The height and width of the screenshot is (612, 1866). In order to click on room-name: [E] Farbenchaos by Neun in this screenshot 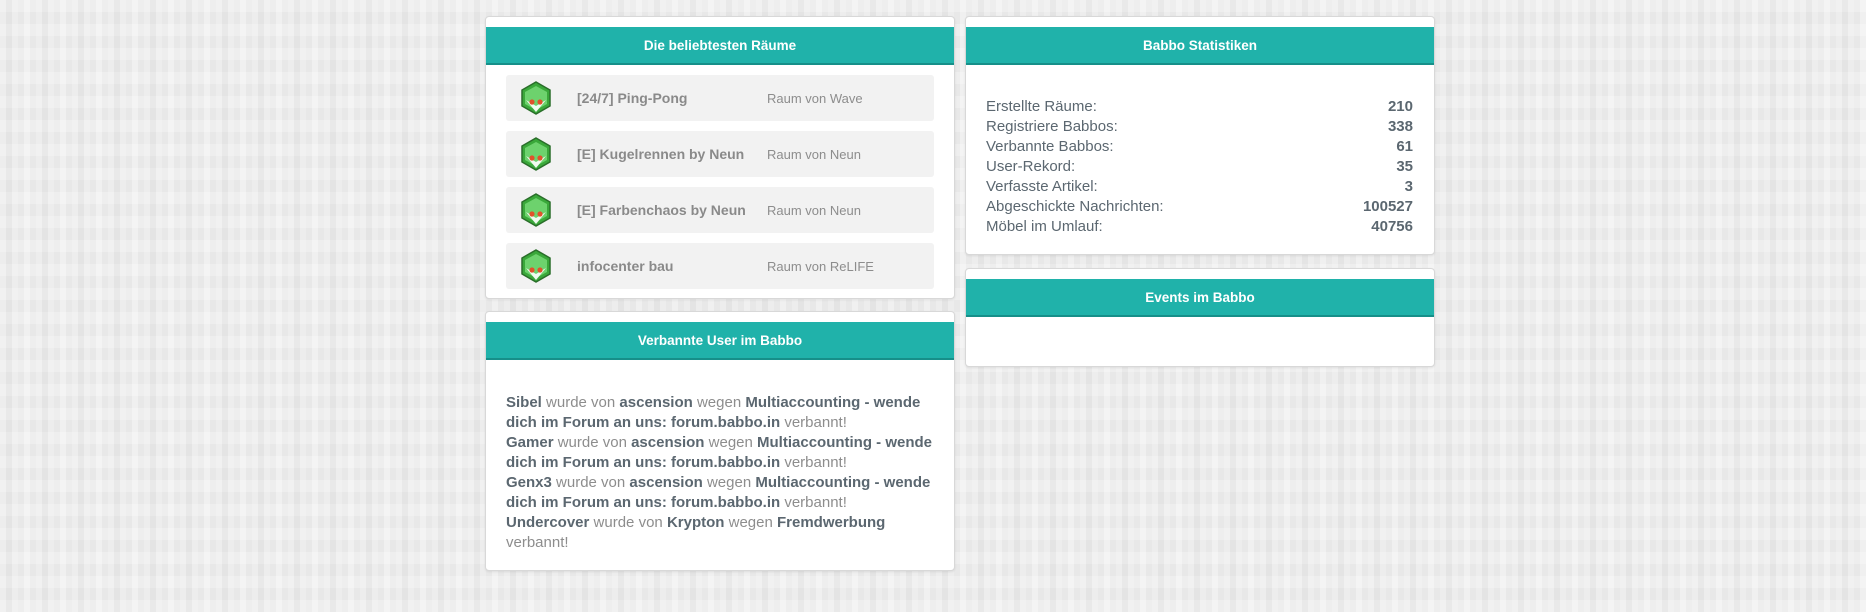, I will do `click(661, 210)`.